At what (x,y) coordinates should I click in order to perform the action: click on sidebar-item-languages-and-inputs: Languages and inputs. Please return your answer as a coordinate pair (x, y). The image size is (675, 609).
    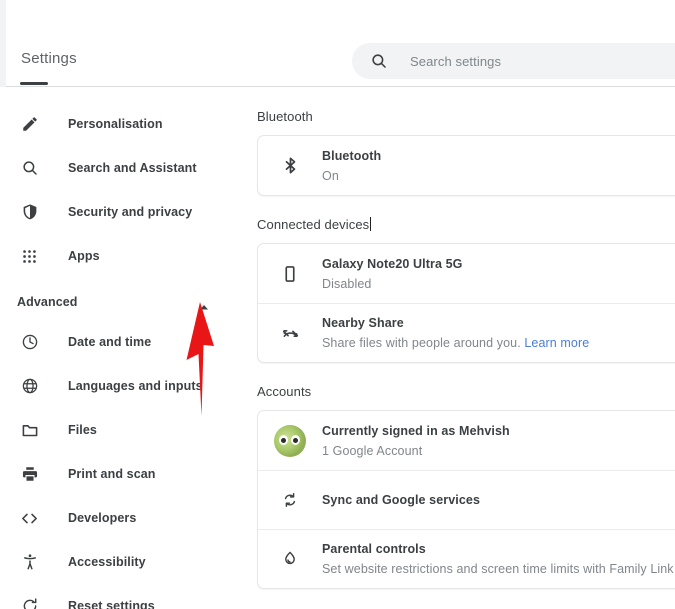
    Looking at the image, I should click on (125, 386).